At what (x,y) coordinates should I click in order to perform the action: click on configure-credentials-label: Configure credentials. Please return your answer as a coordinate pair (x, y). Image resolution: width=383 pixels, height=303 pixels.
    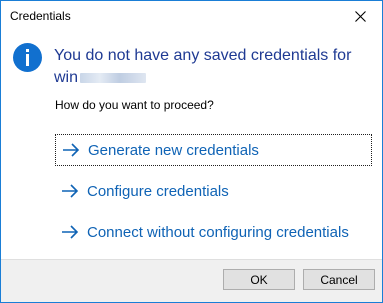
    Looking at the image, I should click on (158, 191).